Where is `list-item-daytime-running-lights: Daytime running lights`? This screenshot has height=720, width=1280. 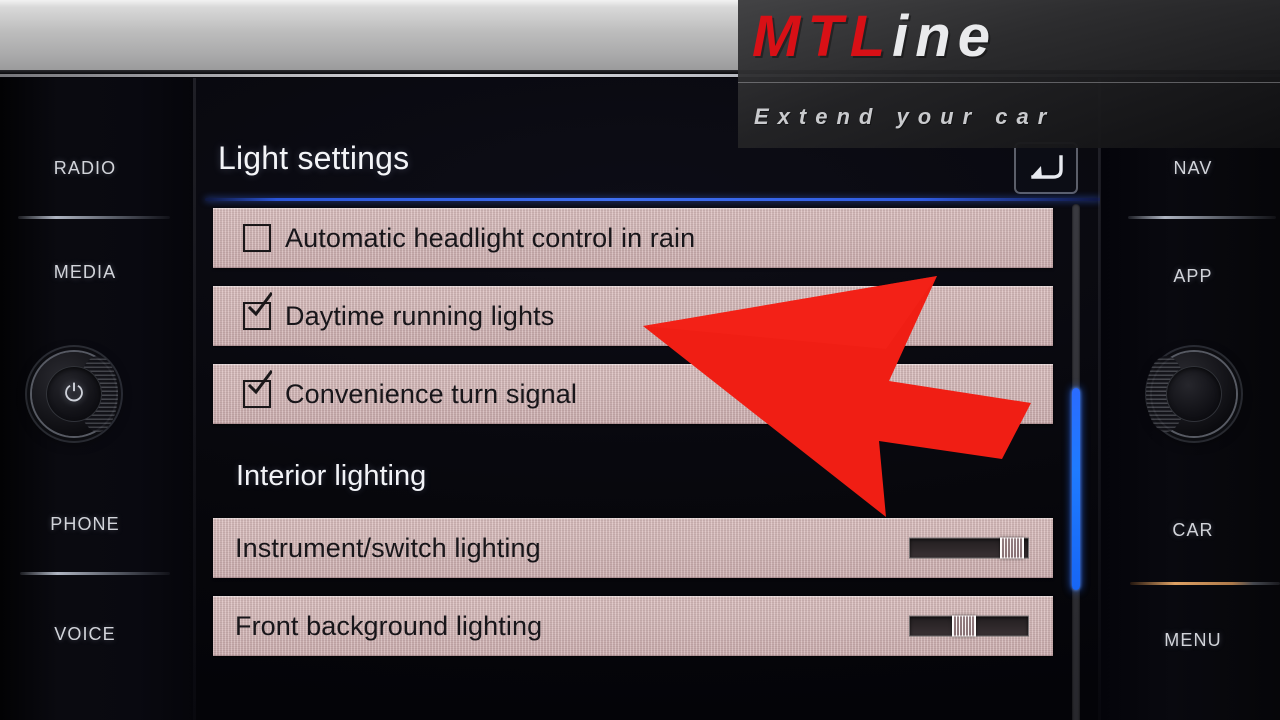 list-item-daytime-running-lights: Daytime running lights is located at coordinates (633, 316).